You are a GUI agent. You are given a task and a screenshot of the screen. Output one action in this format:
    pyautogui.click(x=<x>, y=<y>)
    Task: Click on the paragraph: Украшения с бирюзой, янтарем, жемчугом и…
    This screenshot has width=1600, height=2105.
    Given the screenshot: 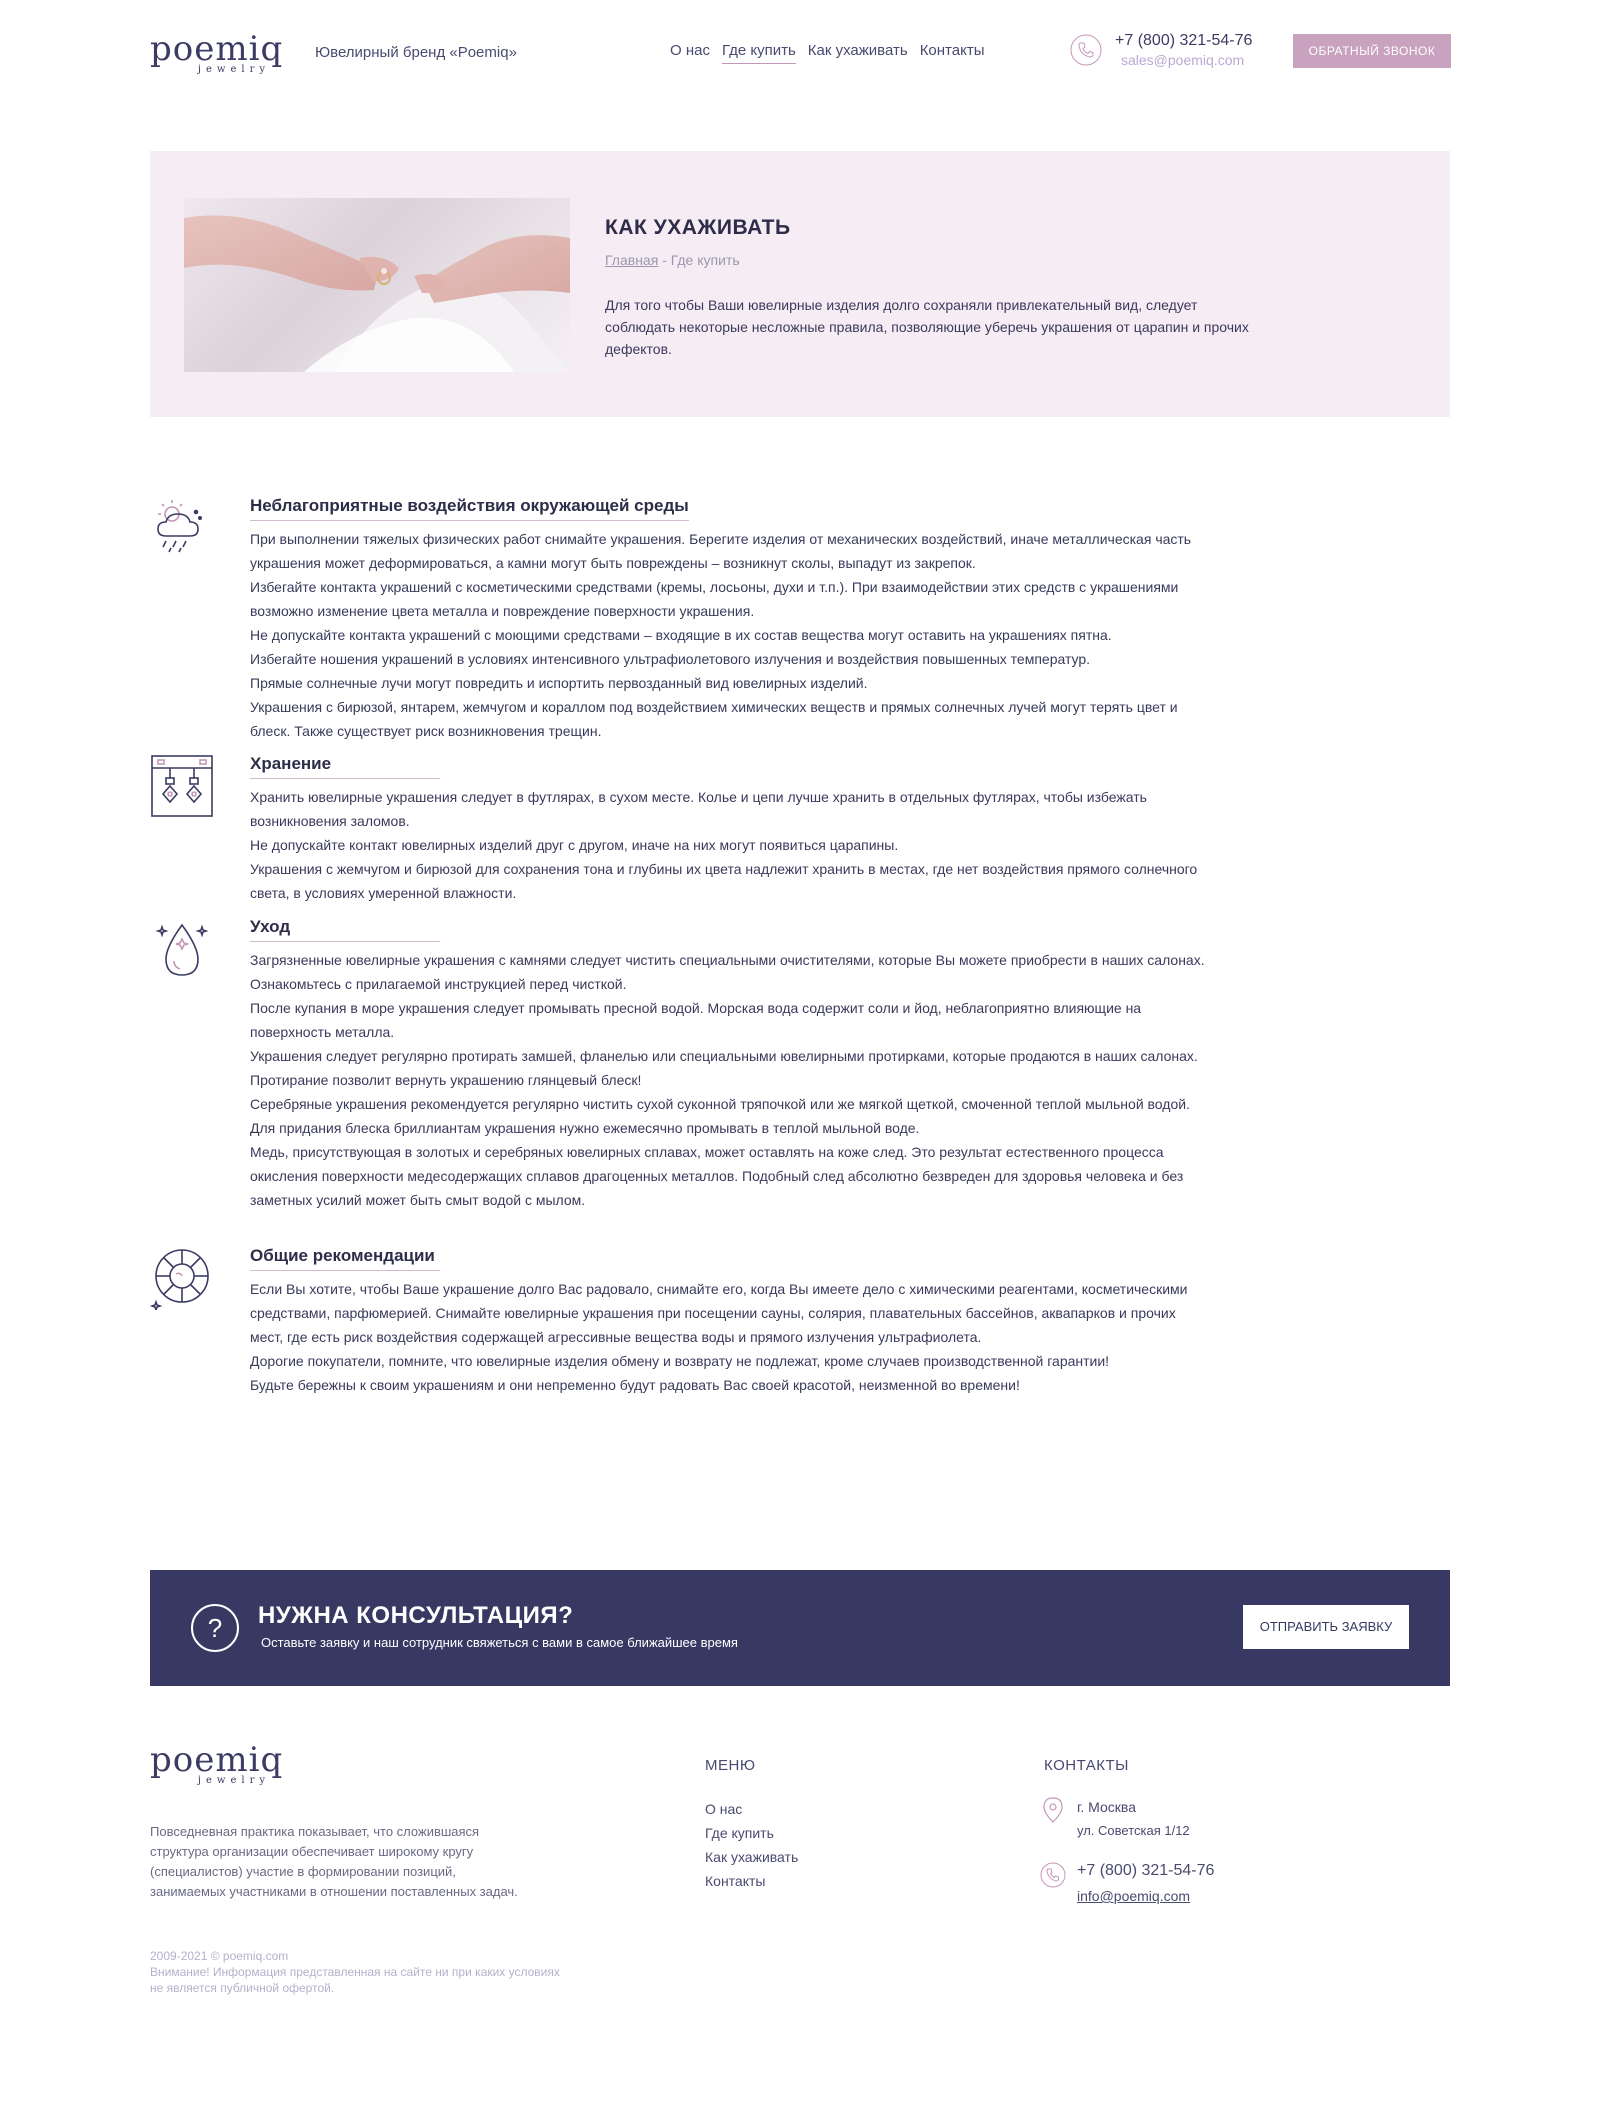 What is the action you would take?
    pyautogui.click(x=714, y=719)
    